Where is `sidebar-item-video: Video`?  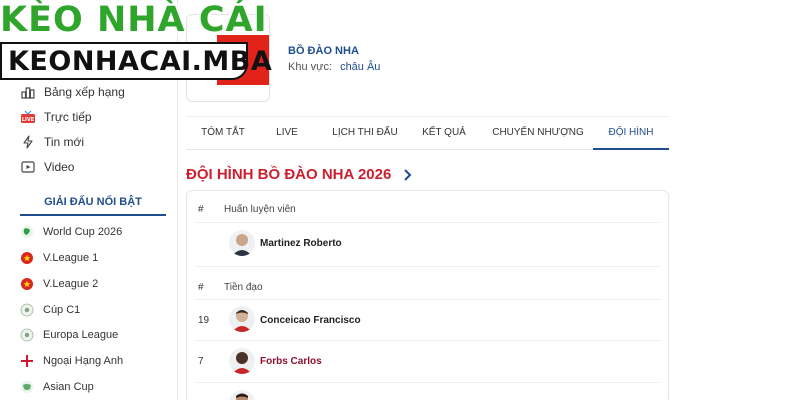 sidebar-item-video: Video is located at coordinates (47, 167).